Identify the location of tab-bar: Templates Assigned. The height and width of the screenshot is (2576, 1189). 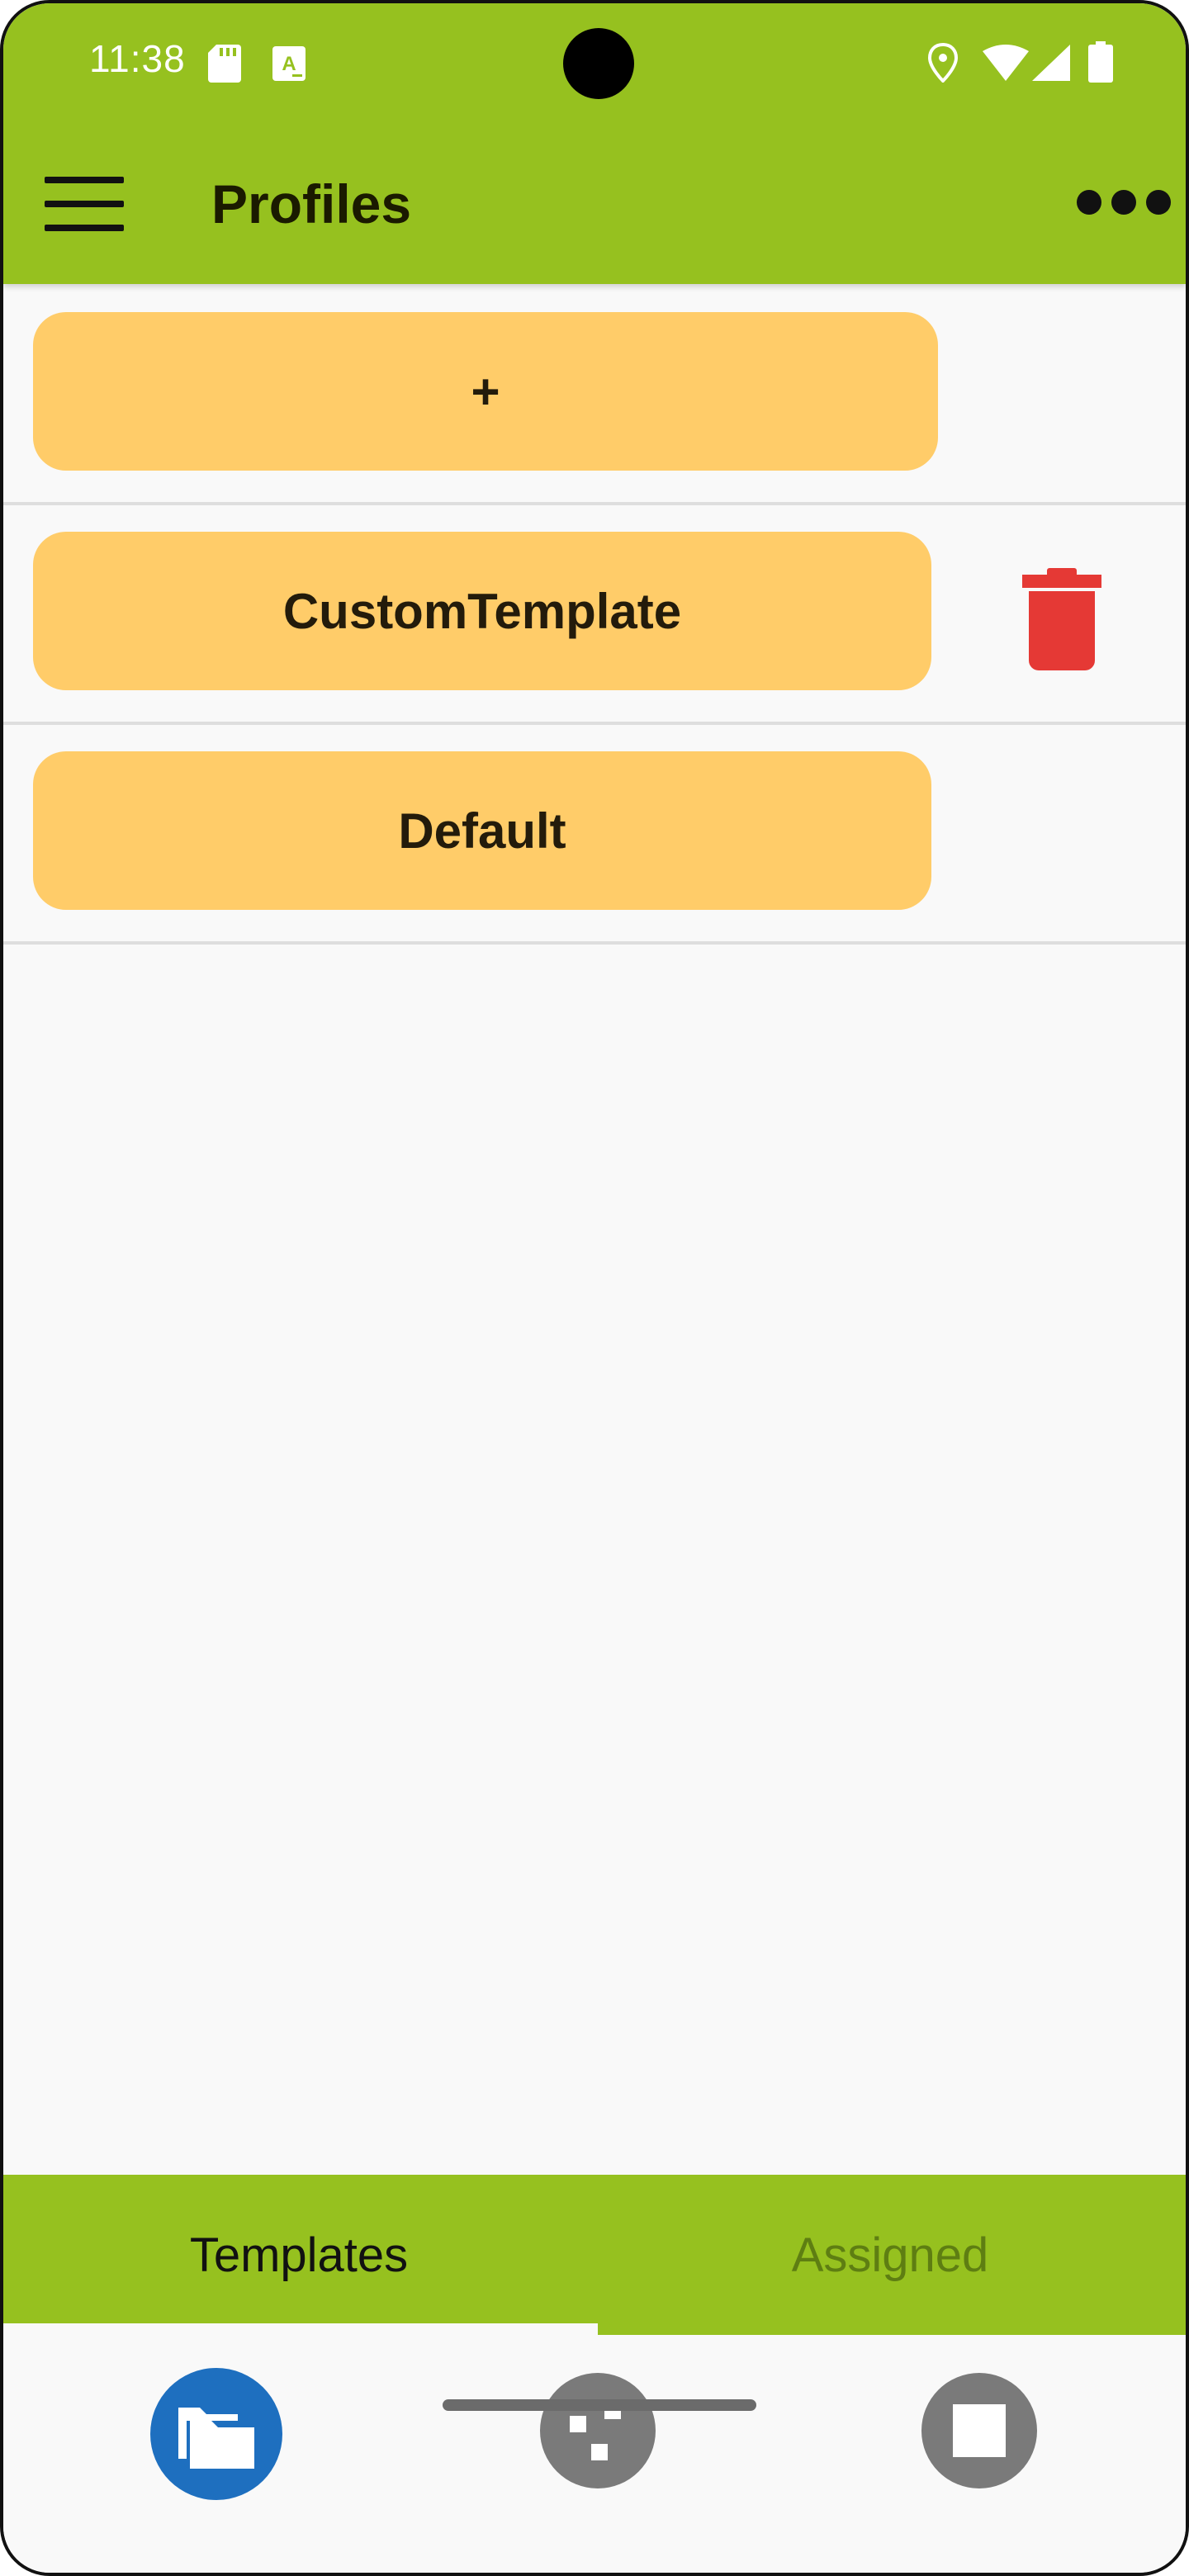
(594, 2255).